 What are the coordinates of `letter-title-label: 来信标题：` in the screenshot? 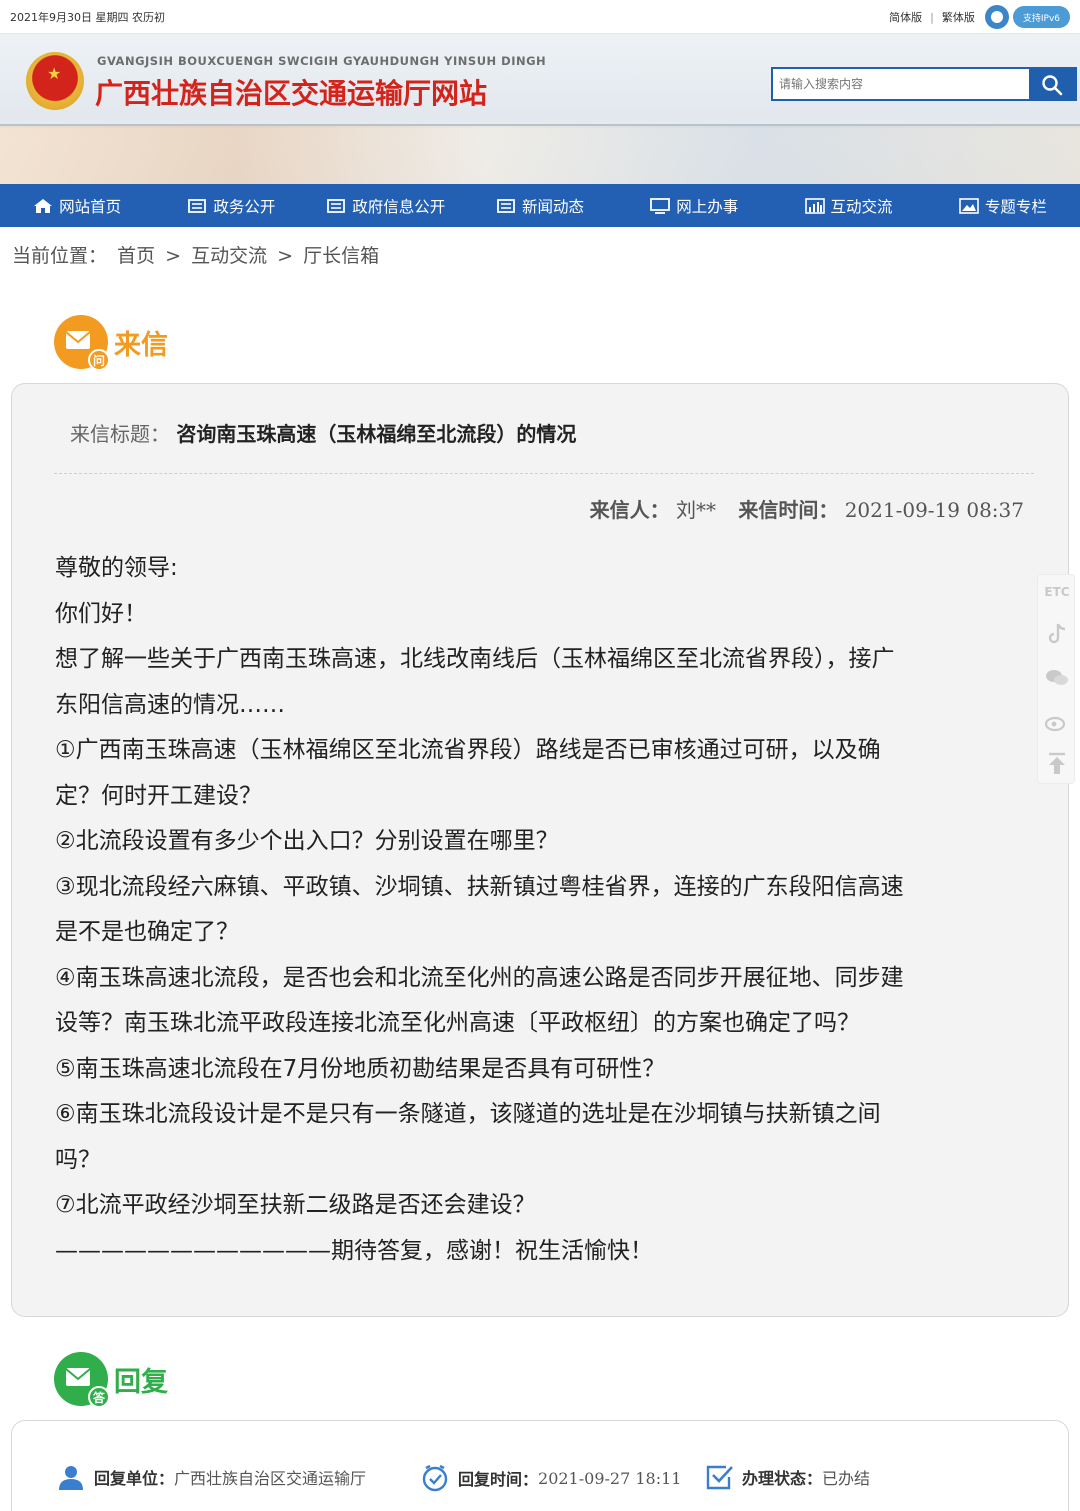 It's located at (120, 434).